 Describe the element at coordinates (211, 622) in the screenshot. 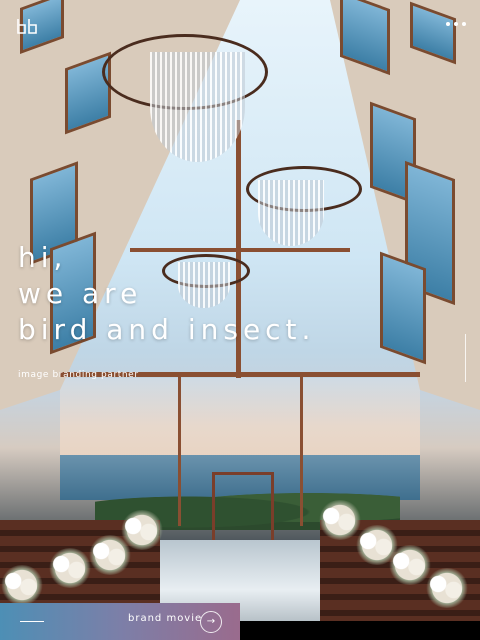

I see `arrow-right-icon: →` at that location.